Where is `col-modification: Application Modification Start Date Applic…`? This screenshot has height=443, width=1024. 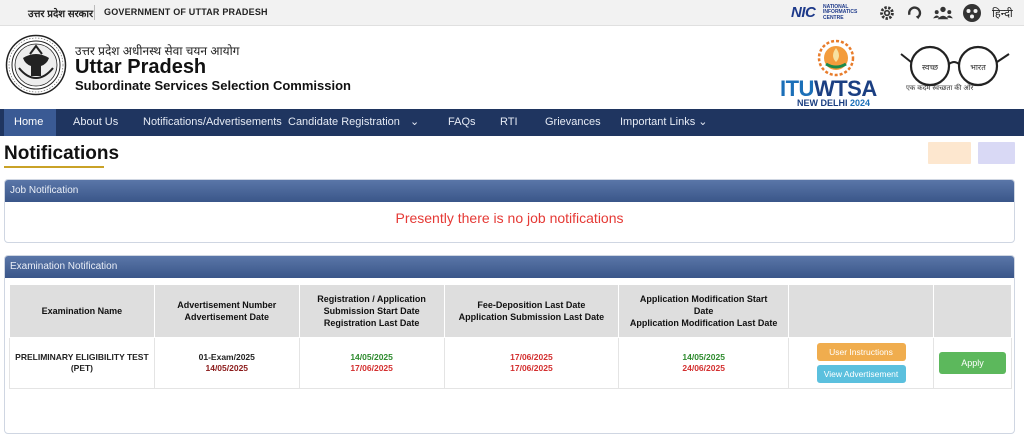
col-modification: Application Modification Start Date Applic… is located at coordinates (704, 311).